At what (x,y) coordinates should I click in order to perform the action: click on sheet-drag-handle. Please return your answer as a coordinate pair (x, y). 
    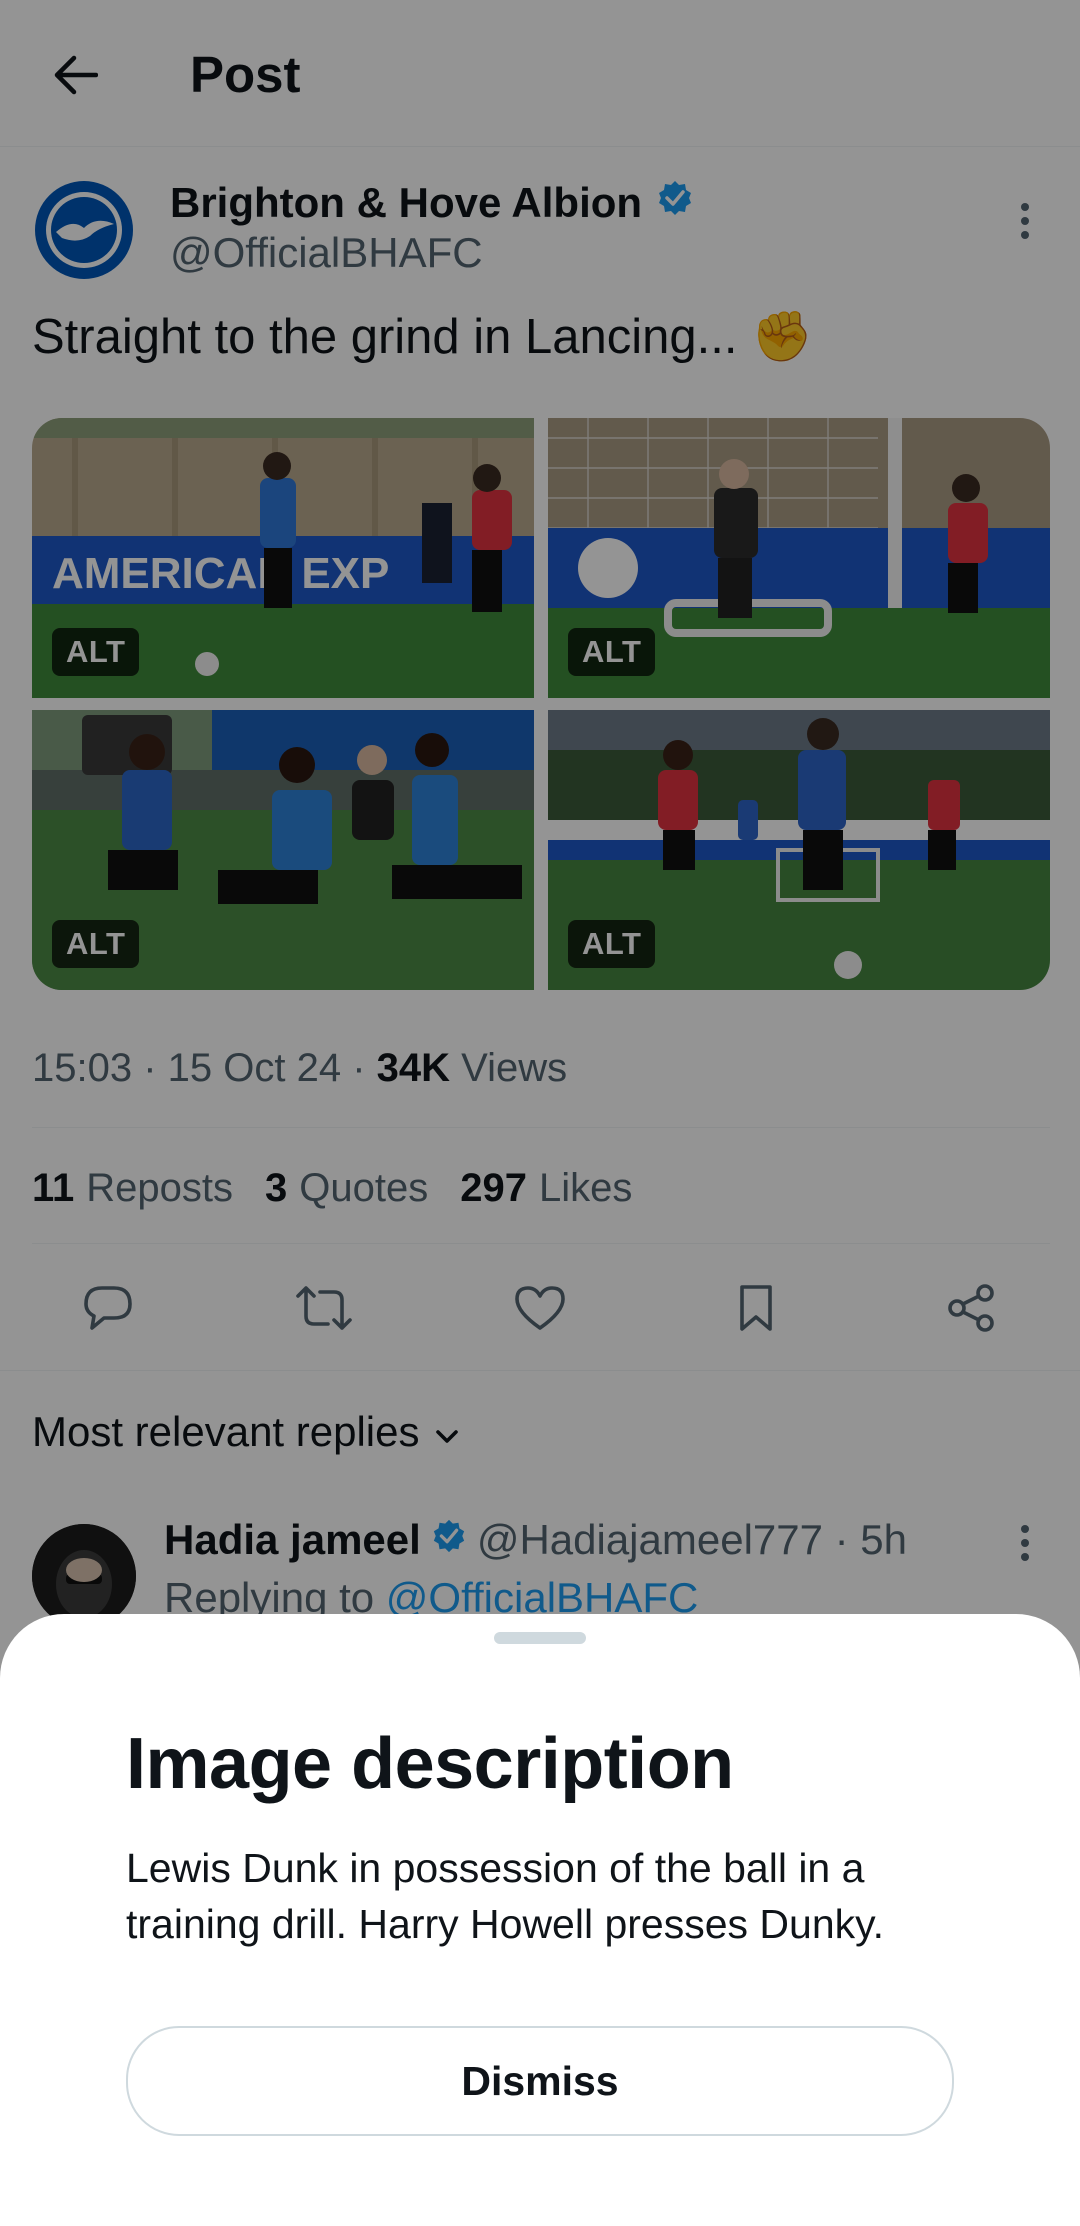
    Looking at the image, I should click on (540, 1638).